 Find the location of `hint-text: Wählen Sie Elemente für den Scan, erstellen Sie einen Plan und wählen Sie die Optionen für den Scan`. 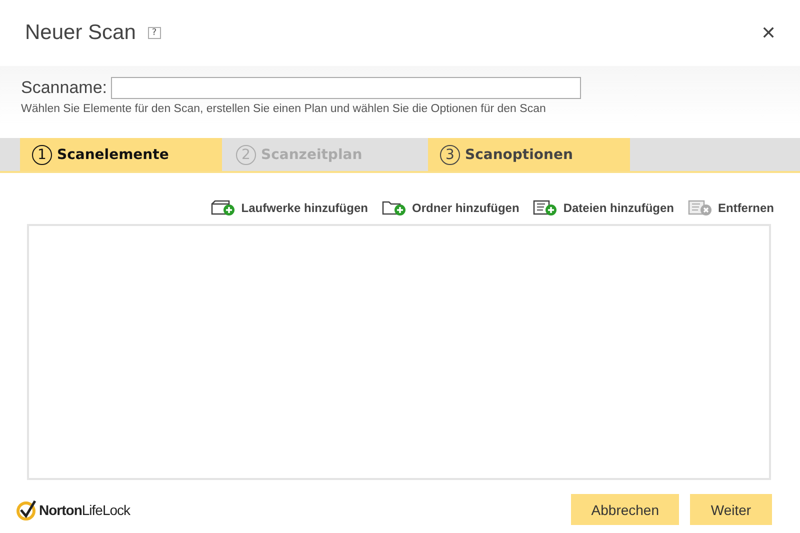

hint-text: Wählen Sie Elemente für den Scan, erstellen Sie einen Plan und wählen Sie die Optionen für den Scan is located at coordinates (284, 109).